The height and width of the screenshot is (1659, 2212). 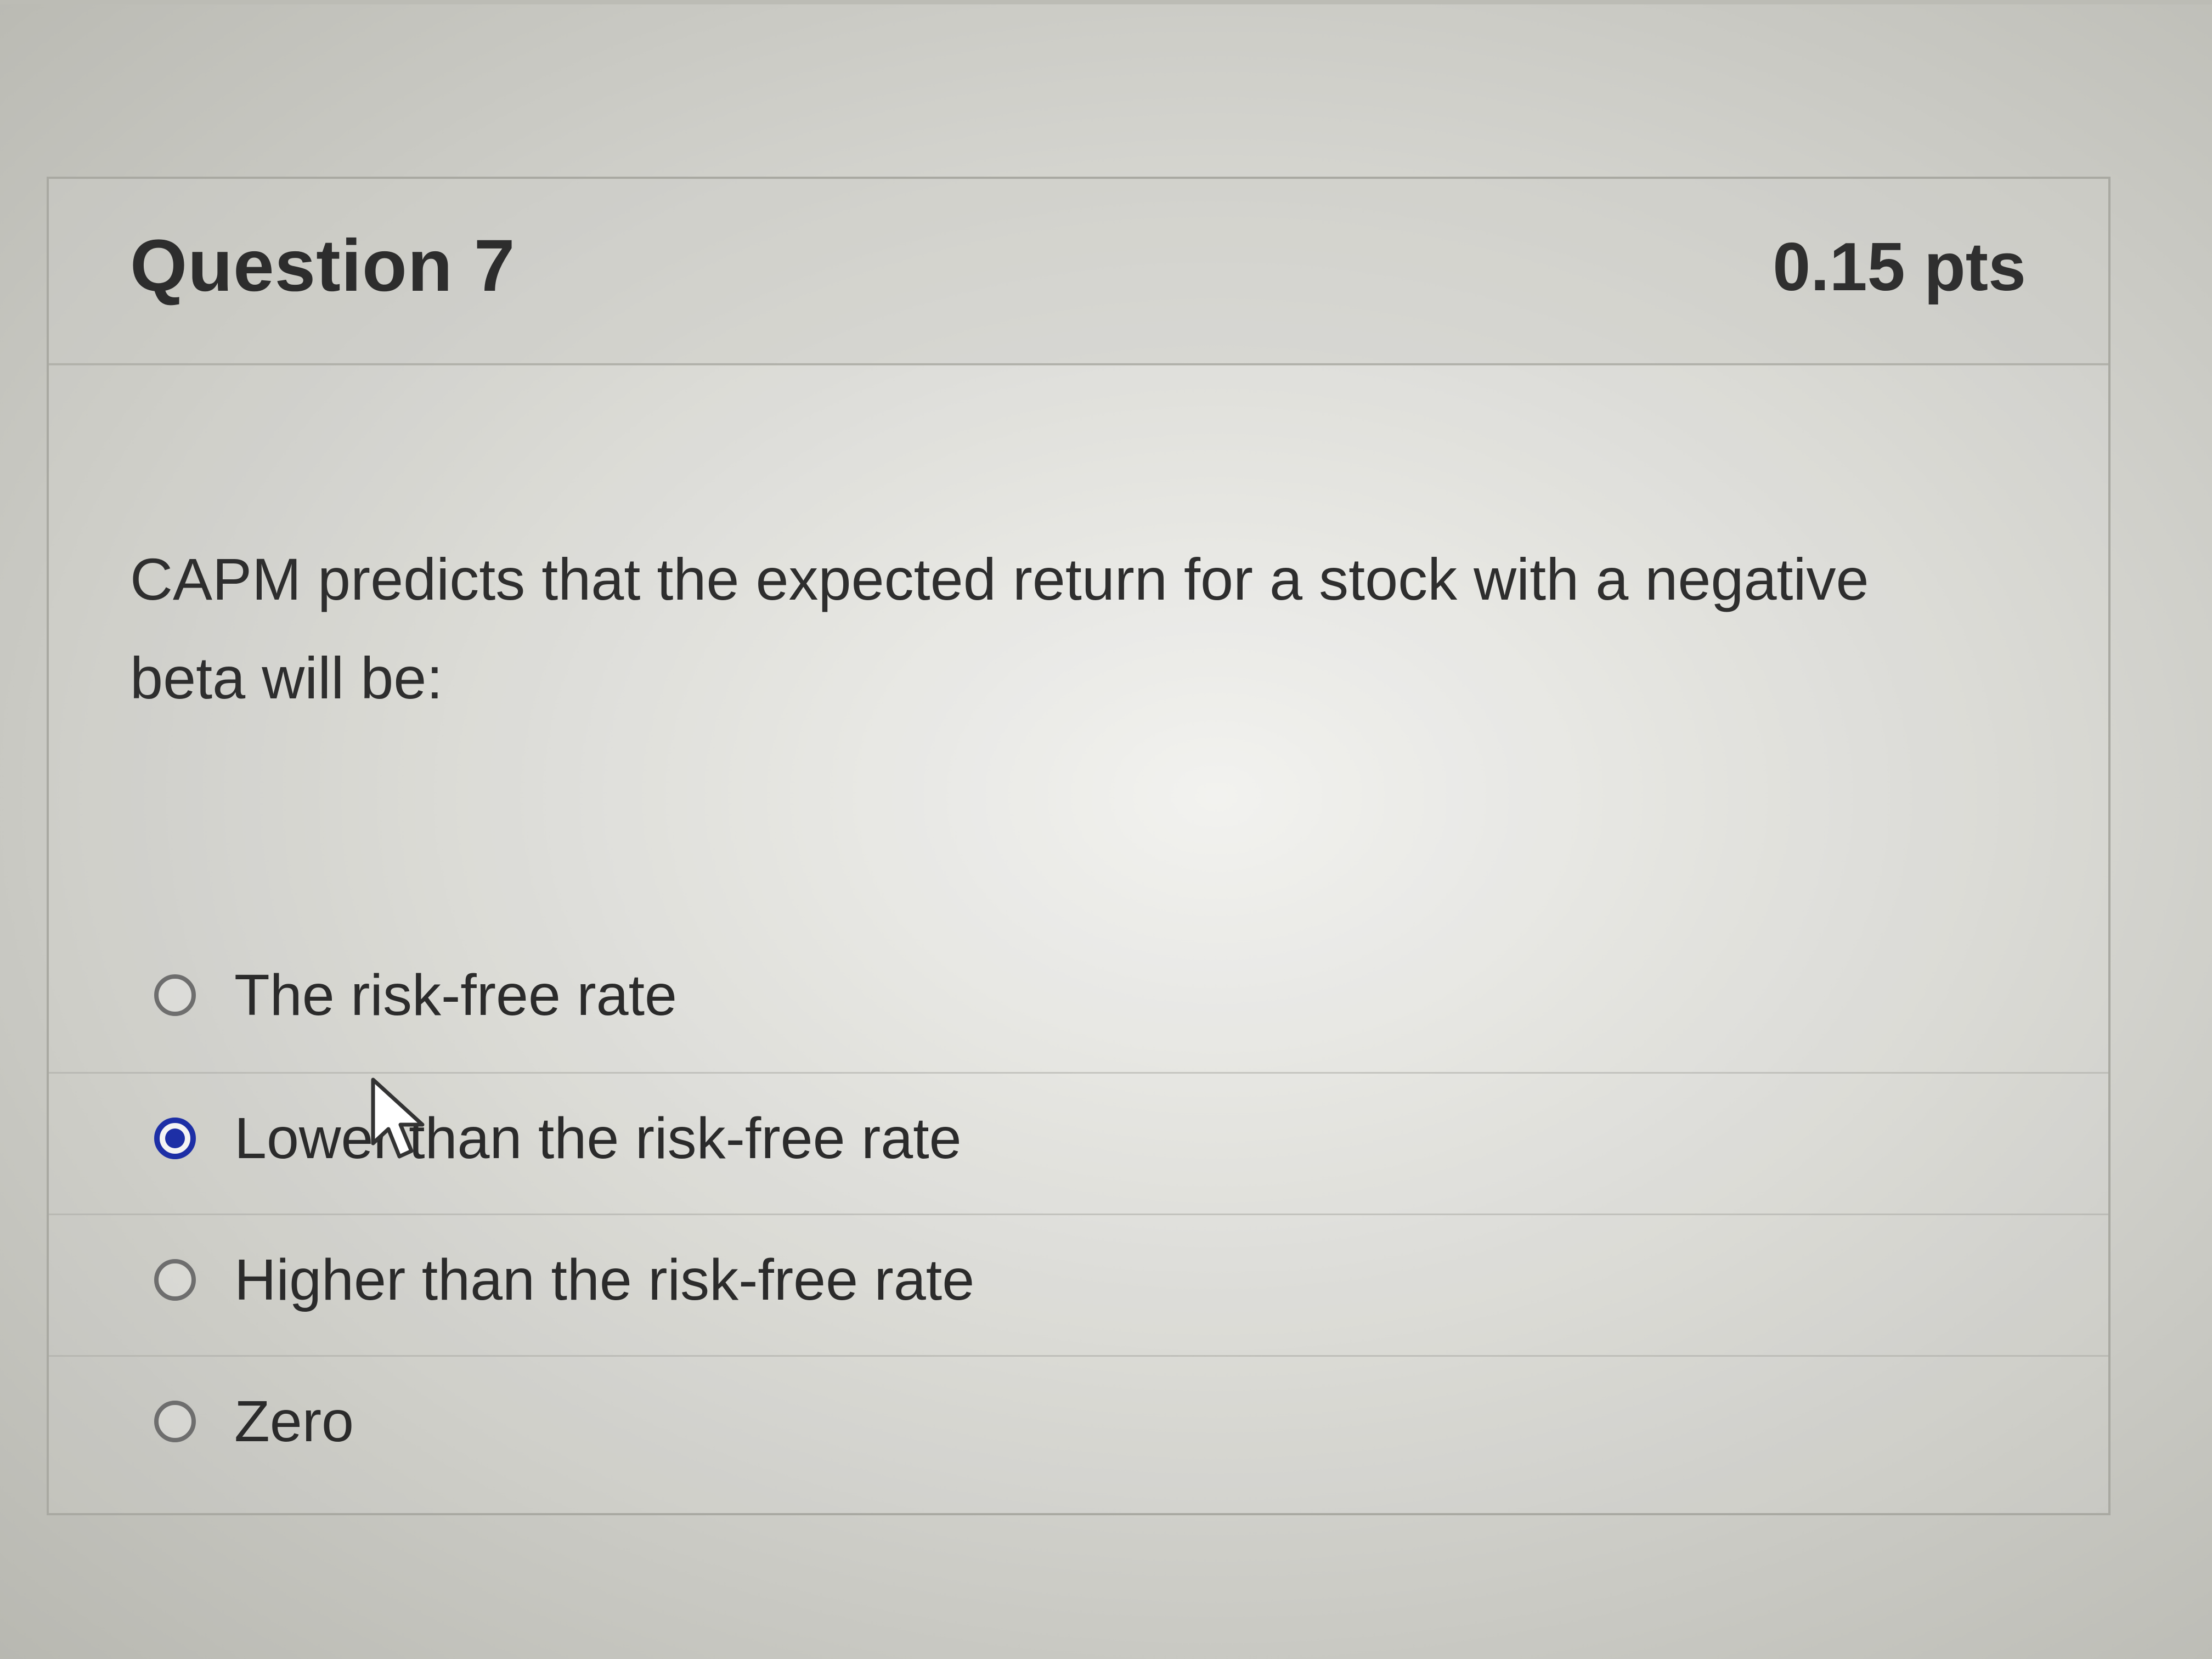 What do you see at coordinates (398, 1118) in the screenshot?
I see `mouse-pointer-icon` at bounding box center [398, 1118].